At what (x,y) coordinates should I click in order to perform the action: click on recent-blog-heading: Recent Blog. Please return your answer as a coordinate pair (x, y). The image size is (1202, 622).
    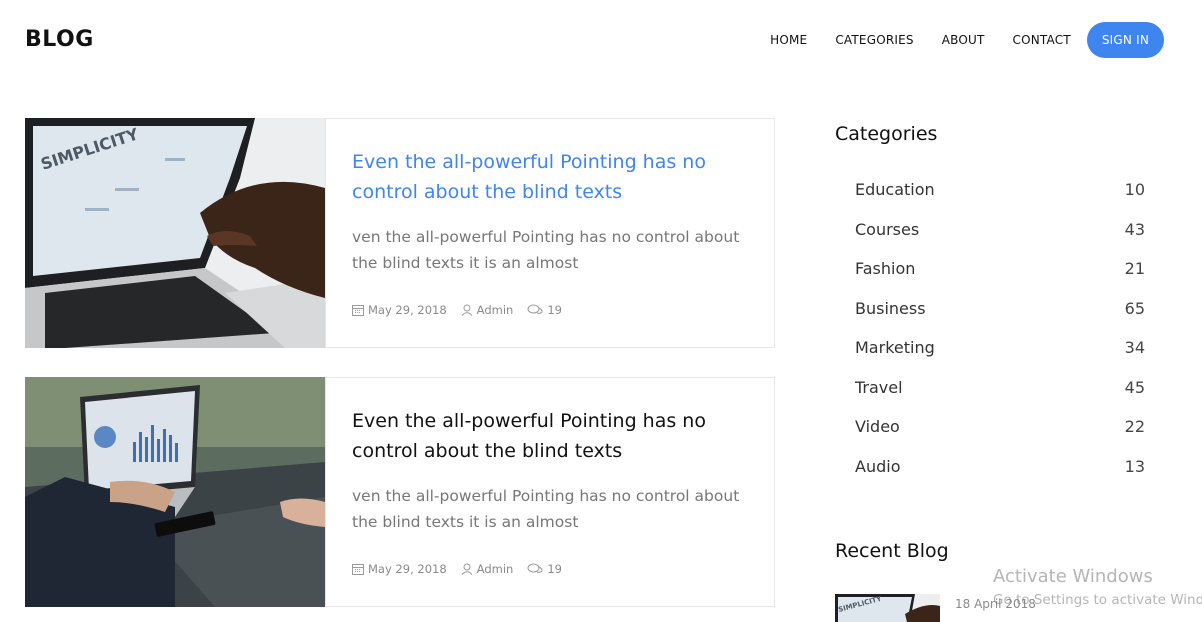
    Looking at the image, I should click on (892, 551).